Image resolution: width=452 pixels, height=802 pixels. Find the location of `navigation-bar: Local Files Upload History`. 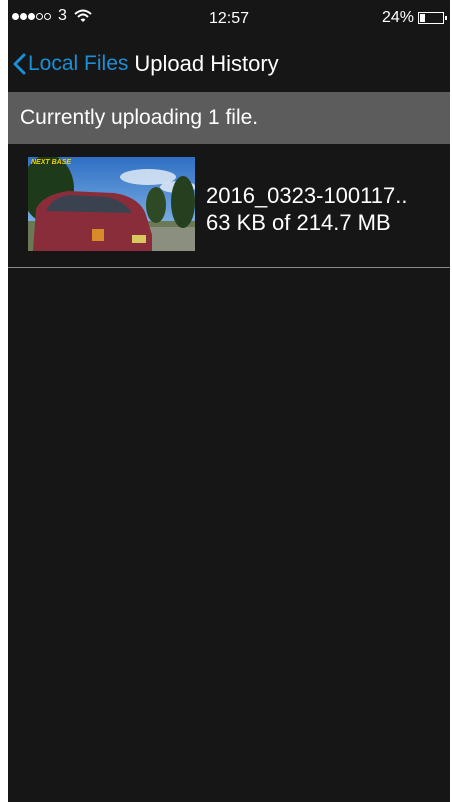

navigation-bar: Local Files Upload History is located at coordinates (229, 64).